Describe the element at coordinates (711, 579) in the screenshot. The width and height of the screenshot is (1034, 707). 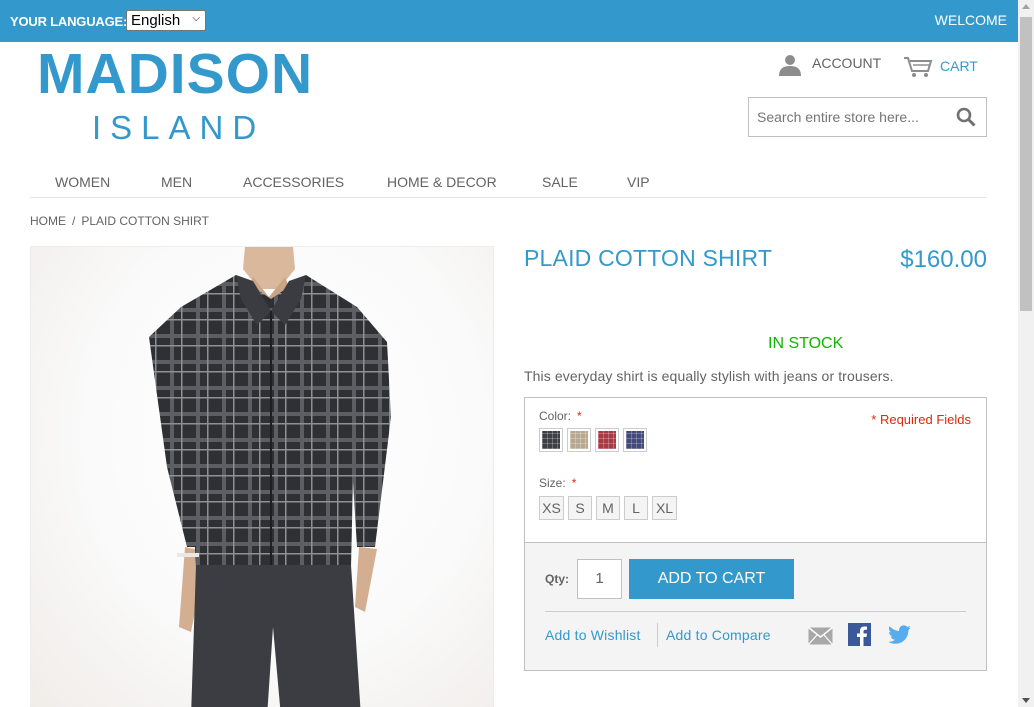
I see `add-to-cart-button: ADD TO CART` at that location.